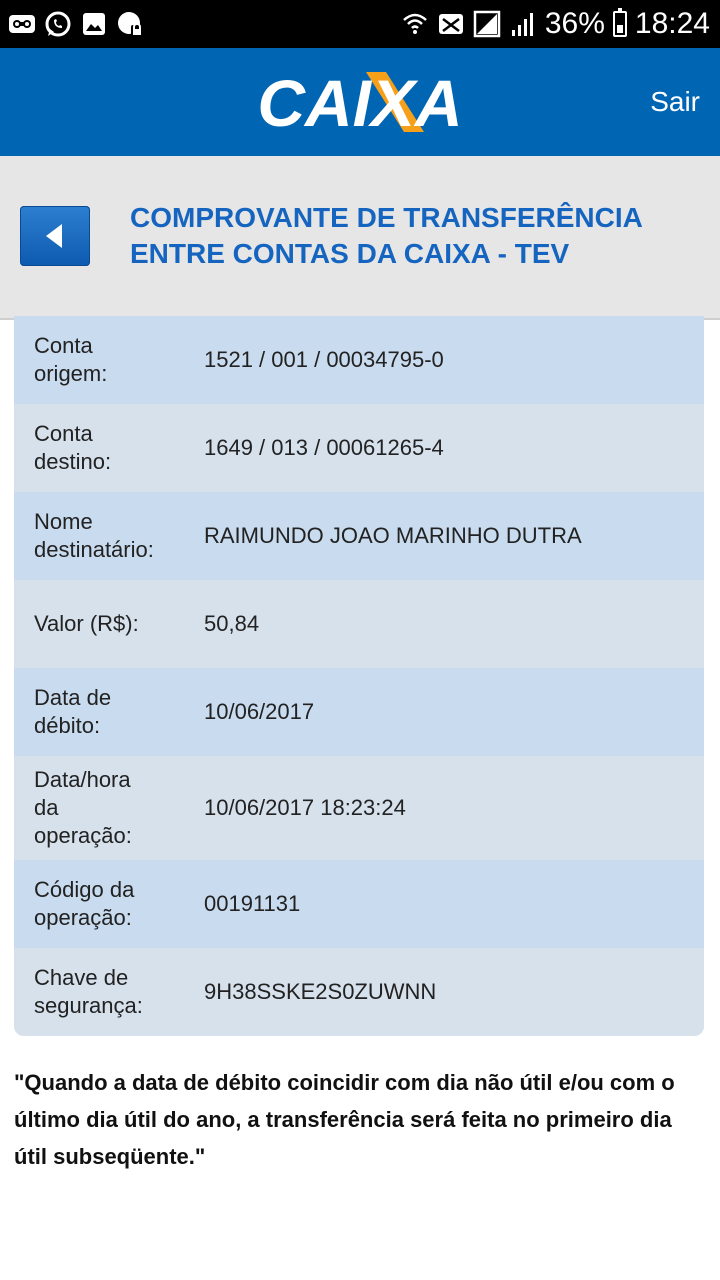 Image resolution: width=720 pixels, height=1280 pixels. Describe the element at coordinates (84, 903) in the screenshot. I see `row-label: Código da operação:` at that location.